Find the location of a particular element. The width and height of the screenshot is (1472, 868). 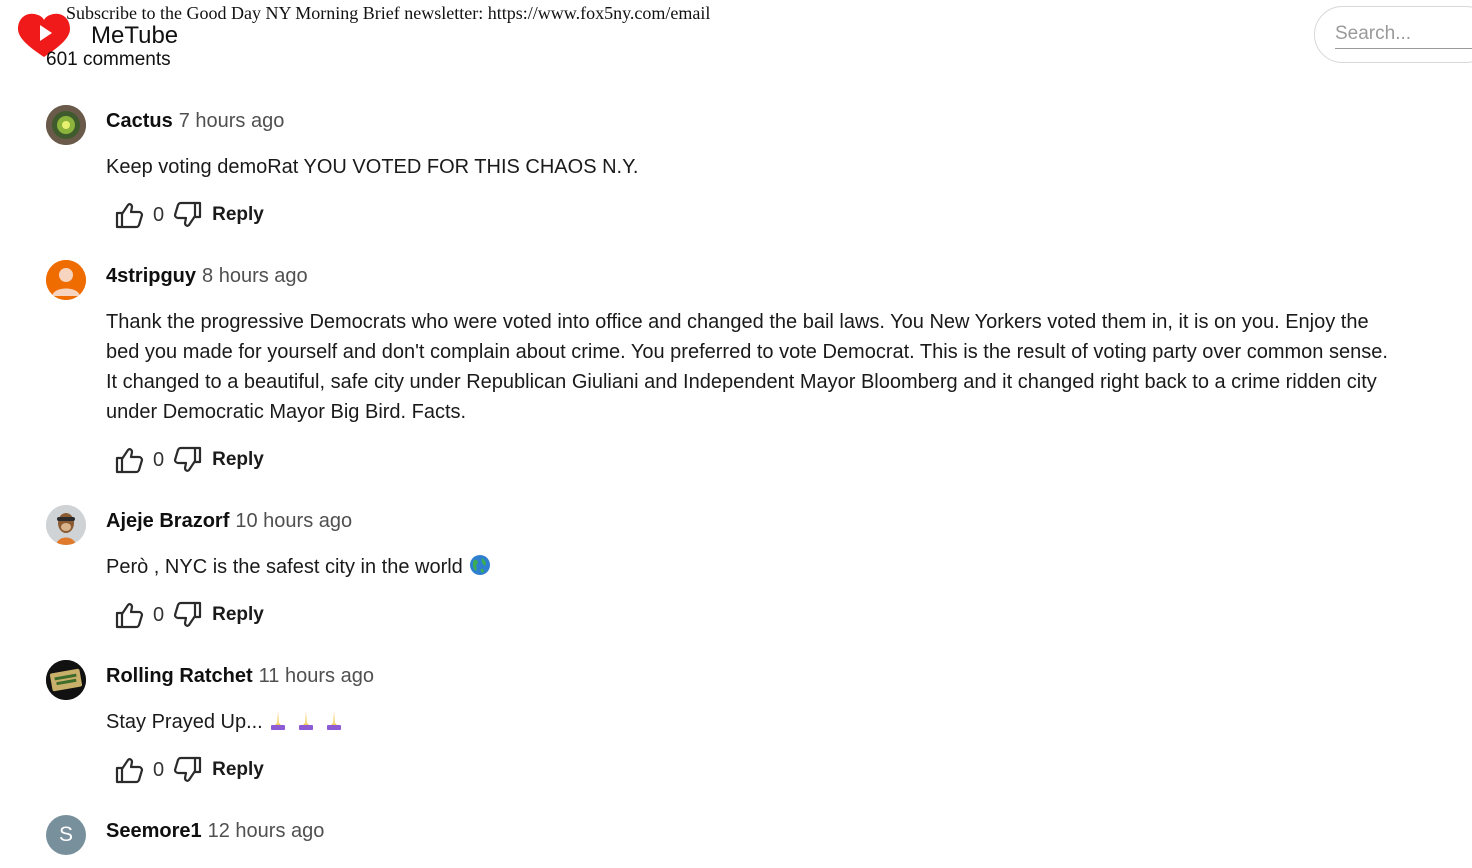

comment-author: 4stripguy is located at coordinates (151, 276).